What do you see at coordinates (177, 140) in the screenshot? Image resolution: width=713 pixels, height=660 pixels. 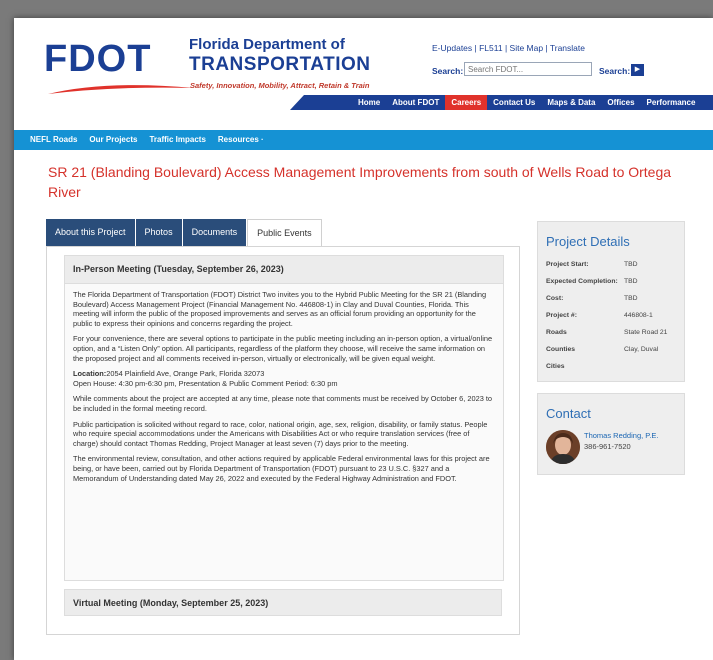 I see `subnav-traffic-impacts: Traffic Impacts` at bounding box center [177, 140].